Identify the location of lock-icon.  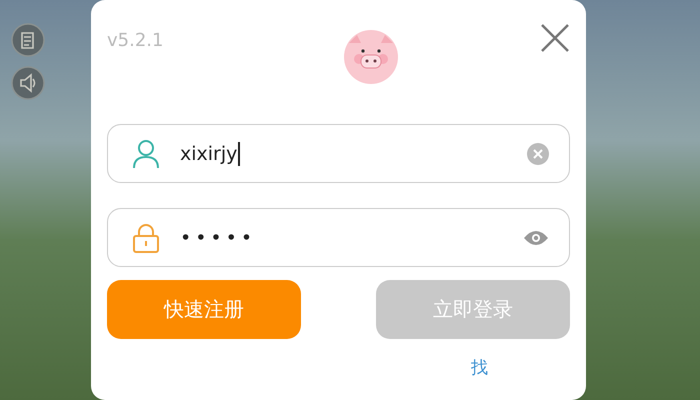
(146, 237).